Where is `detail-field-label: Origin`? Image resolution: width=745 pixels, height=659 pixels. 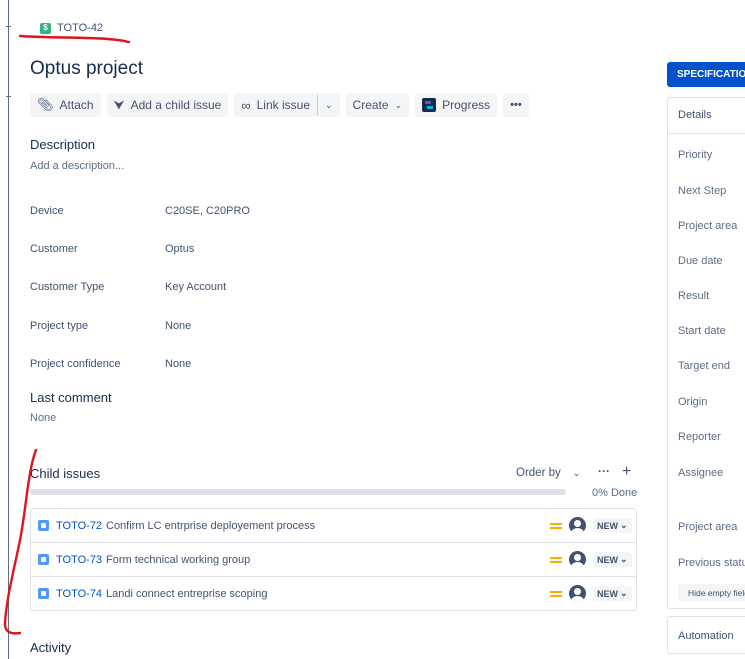
detail-field-label: Origin is located at coordinates (693, 402).